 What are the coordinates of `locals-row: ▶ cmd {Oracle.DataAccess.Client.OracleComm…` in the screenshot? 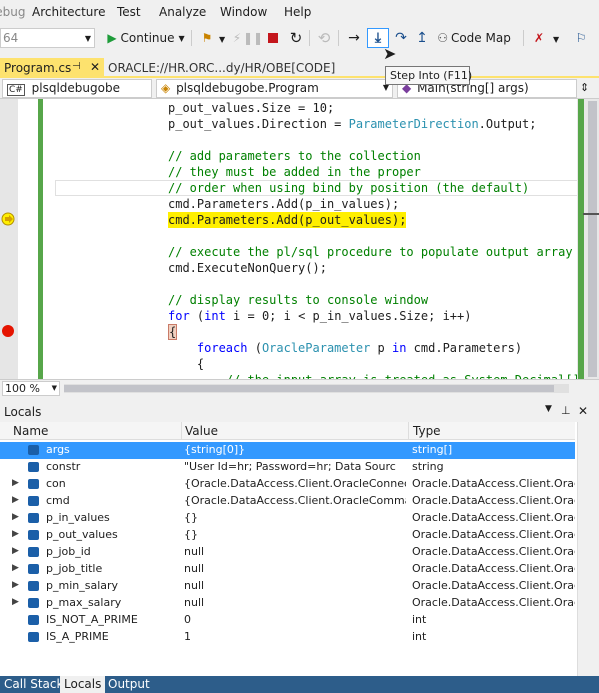 It's located at (287, 501).